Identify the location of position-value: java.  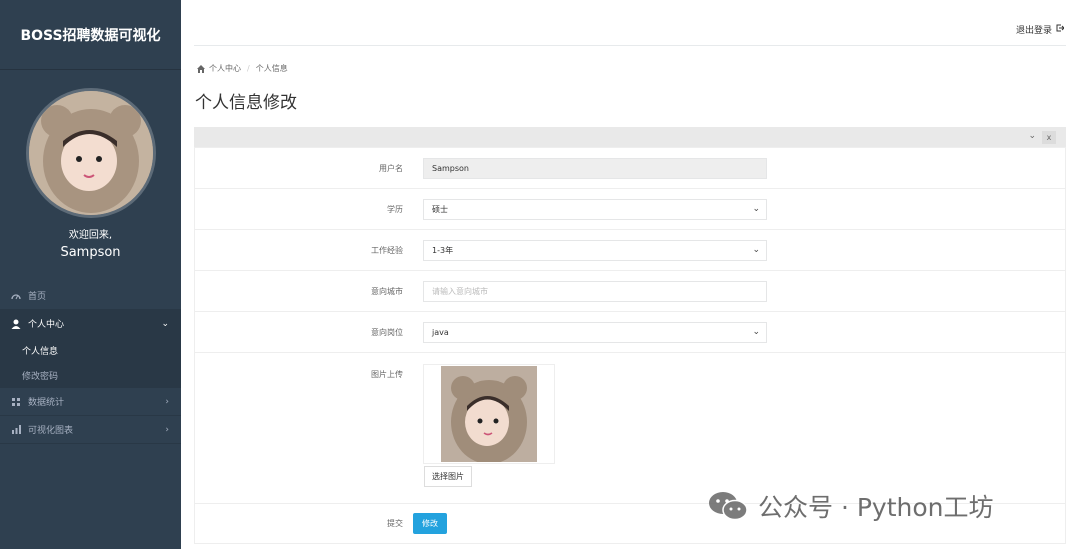
(440, 332).